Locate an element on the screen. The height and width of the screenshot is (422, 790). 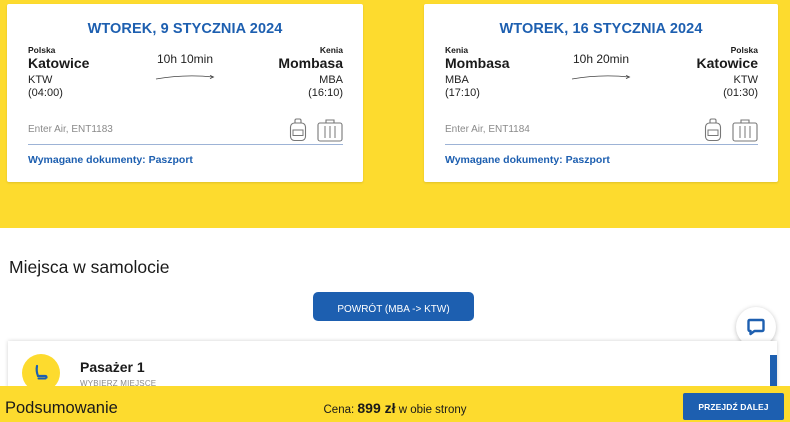
destination-country: Polska is located at coordinates (744, 50).